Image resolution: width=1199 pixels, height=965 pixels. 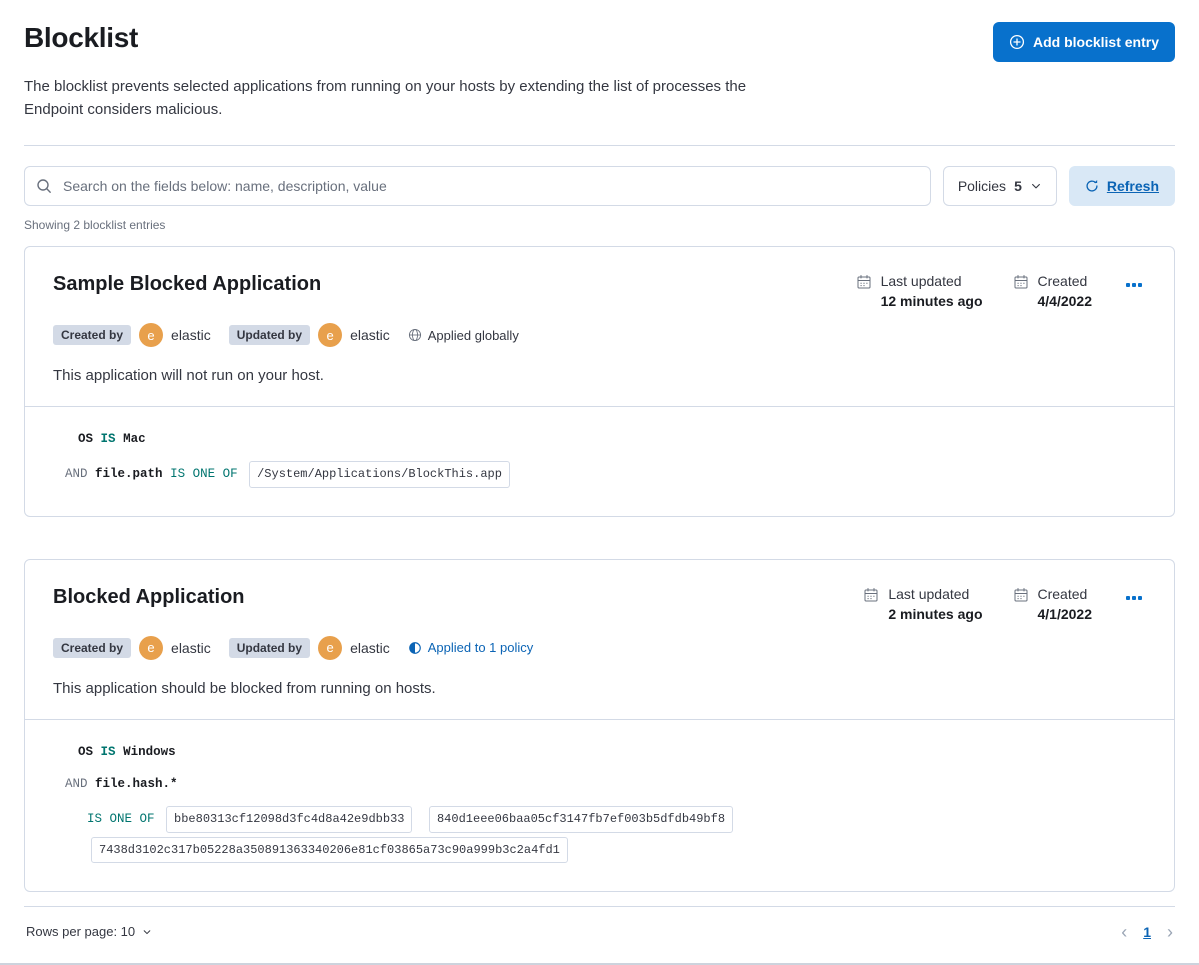 I want to click on last-updated-block: Last updated 12 minutes ago, so click(x=919, y=291).